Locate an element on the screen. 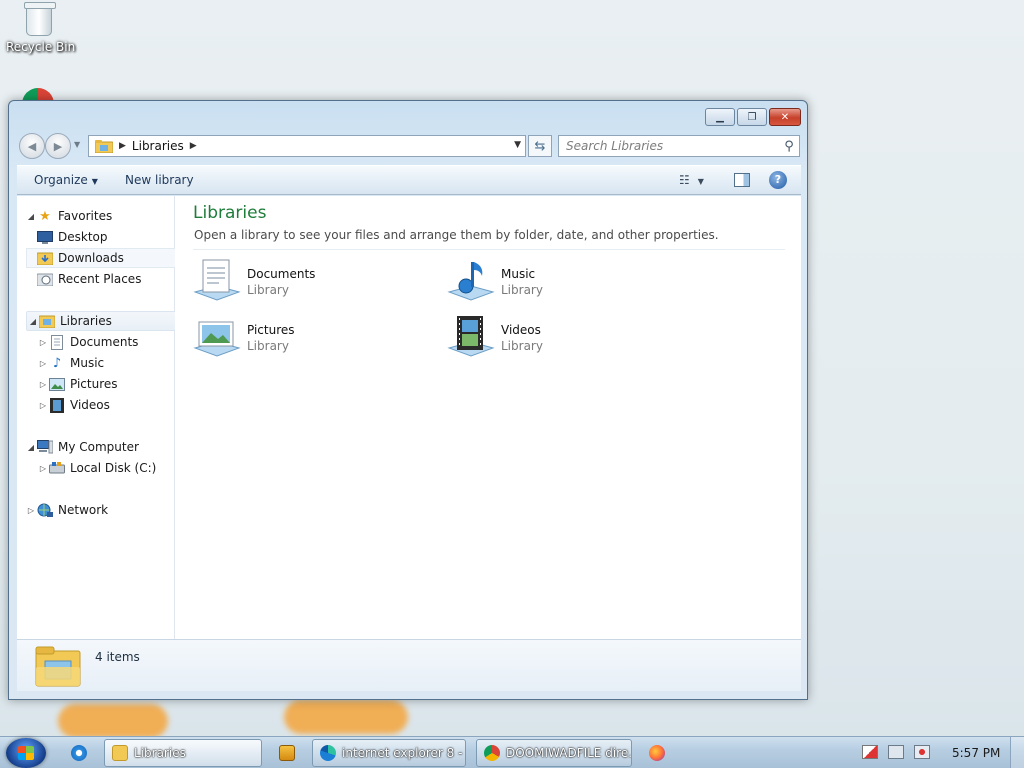  forward-button: ▶ is located at coordinates (58, 146).